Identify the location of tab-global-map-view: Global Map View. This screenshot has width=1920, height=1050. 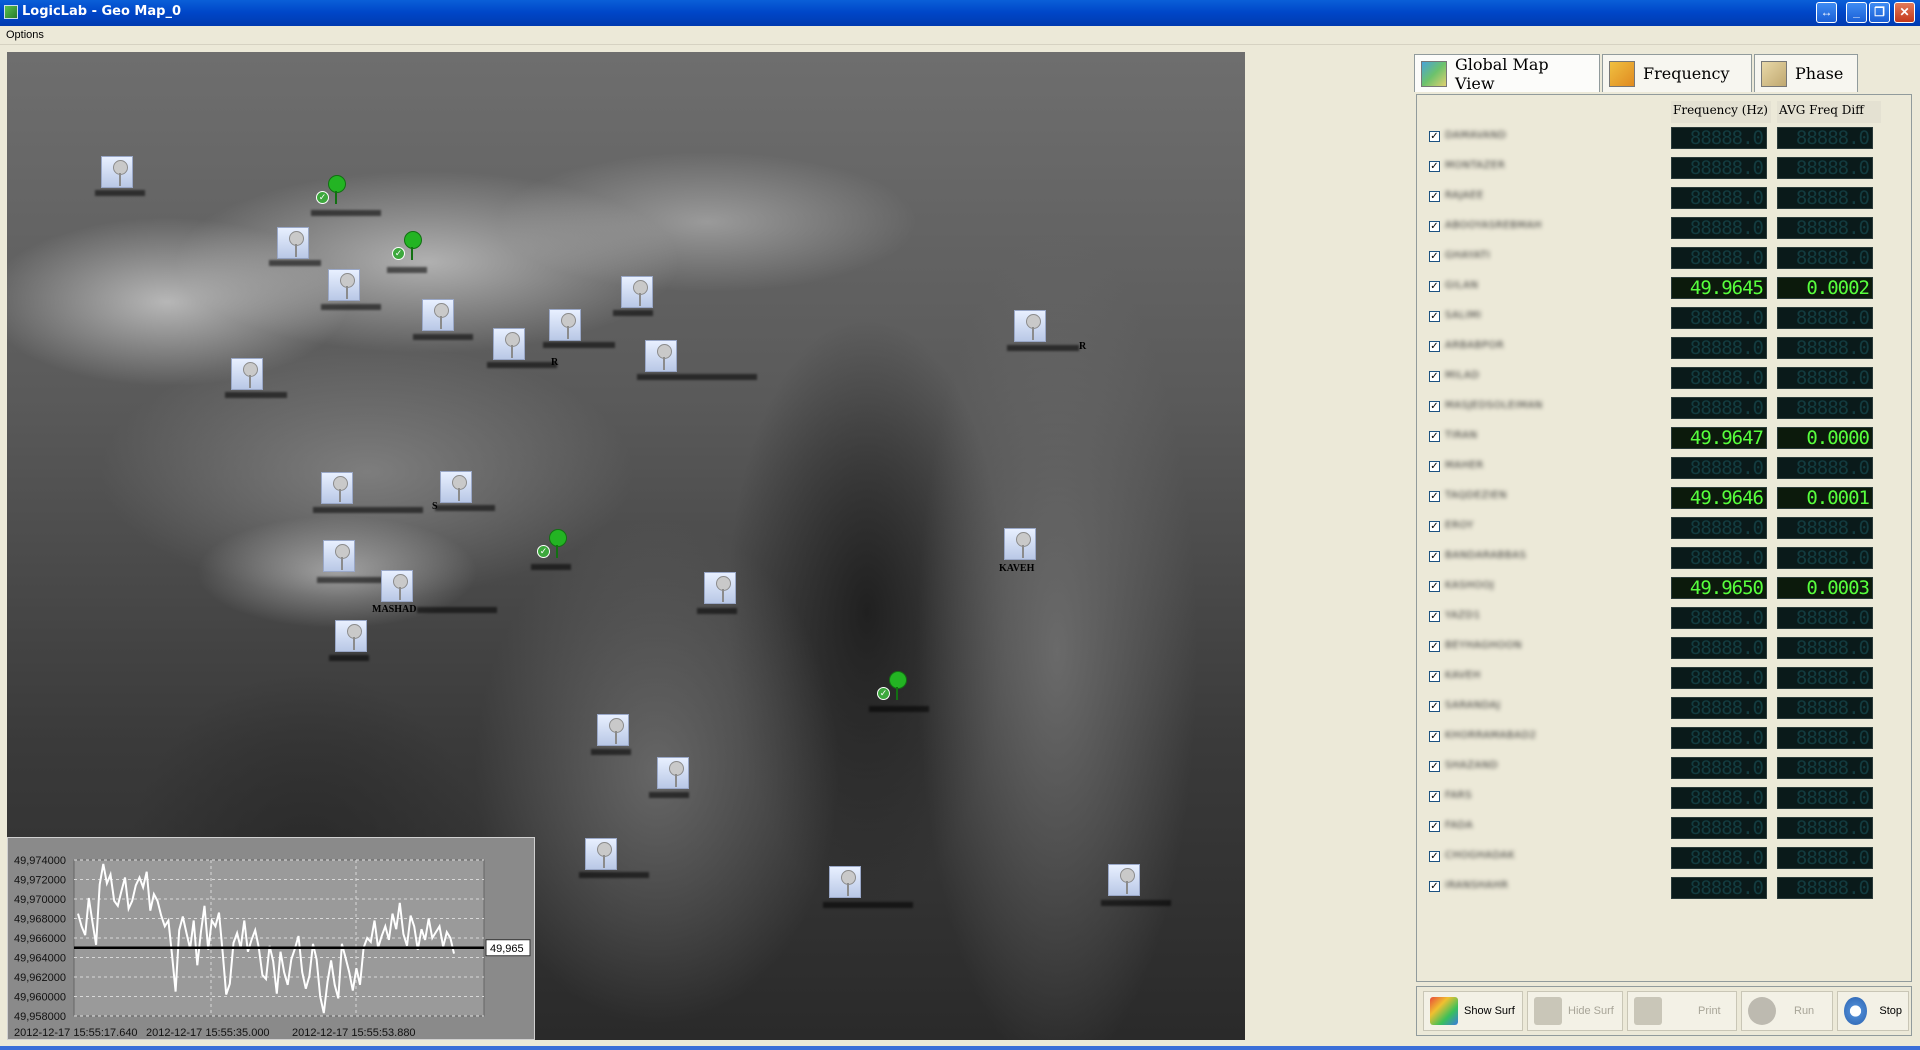
(1507, 73).